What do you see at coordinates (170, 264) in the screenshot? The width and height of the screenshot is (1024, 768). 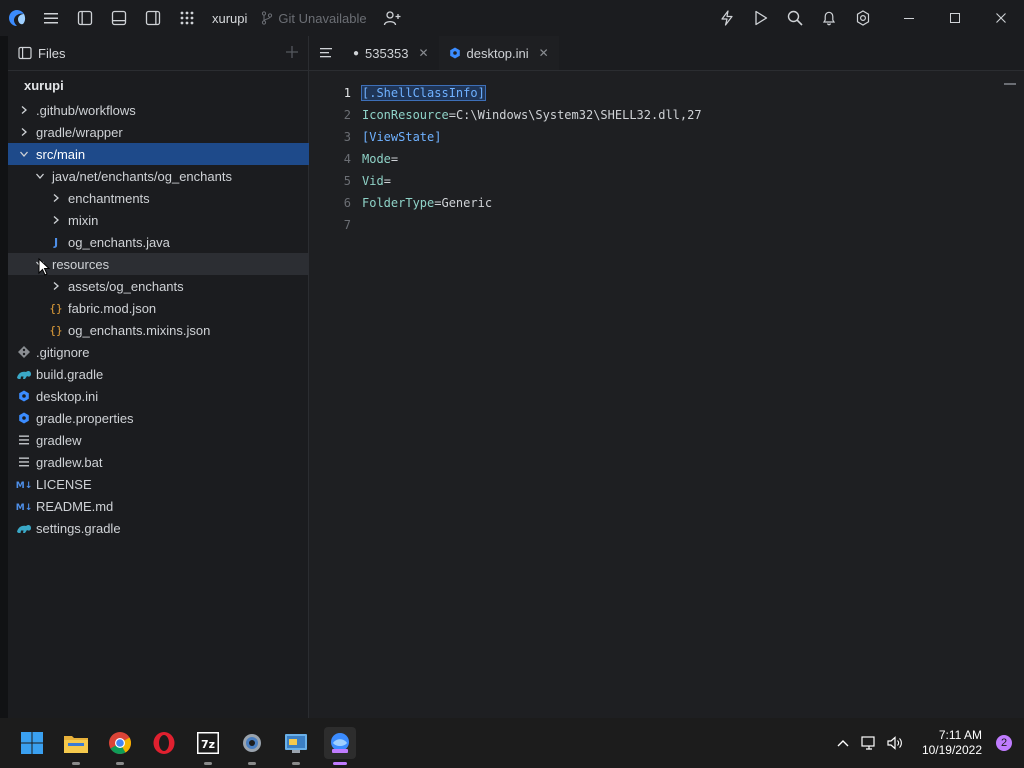 I see `file-tree-item: resources` at bounding box center [170, 264].